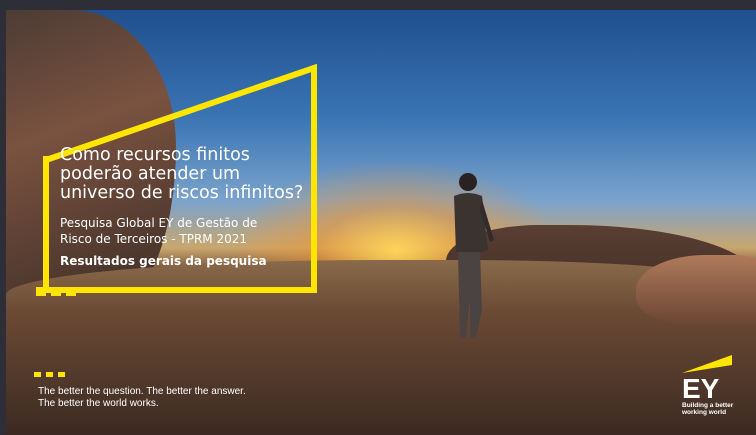 The height and width of the screenshot is (435, 756). What do you see at coordinates (708, 405) in the screenshot?
I see `ey-slogan-line-1: Building a better` at bounding box center [708, 405].